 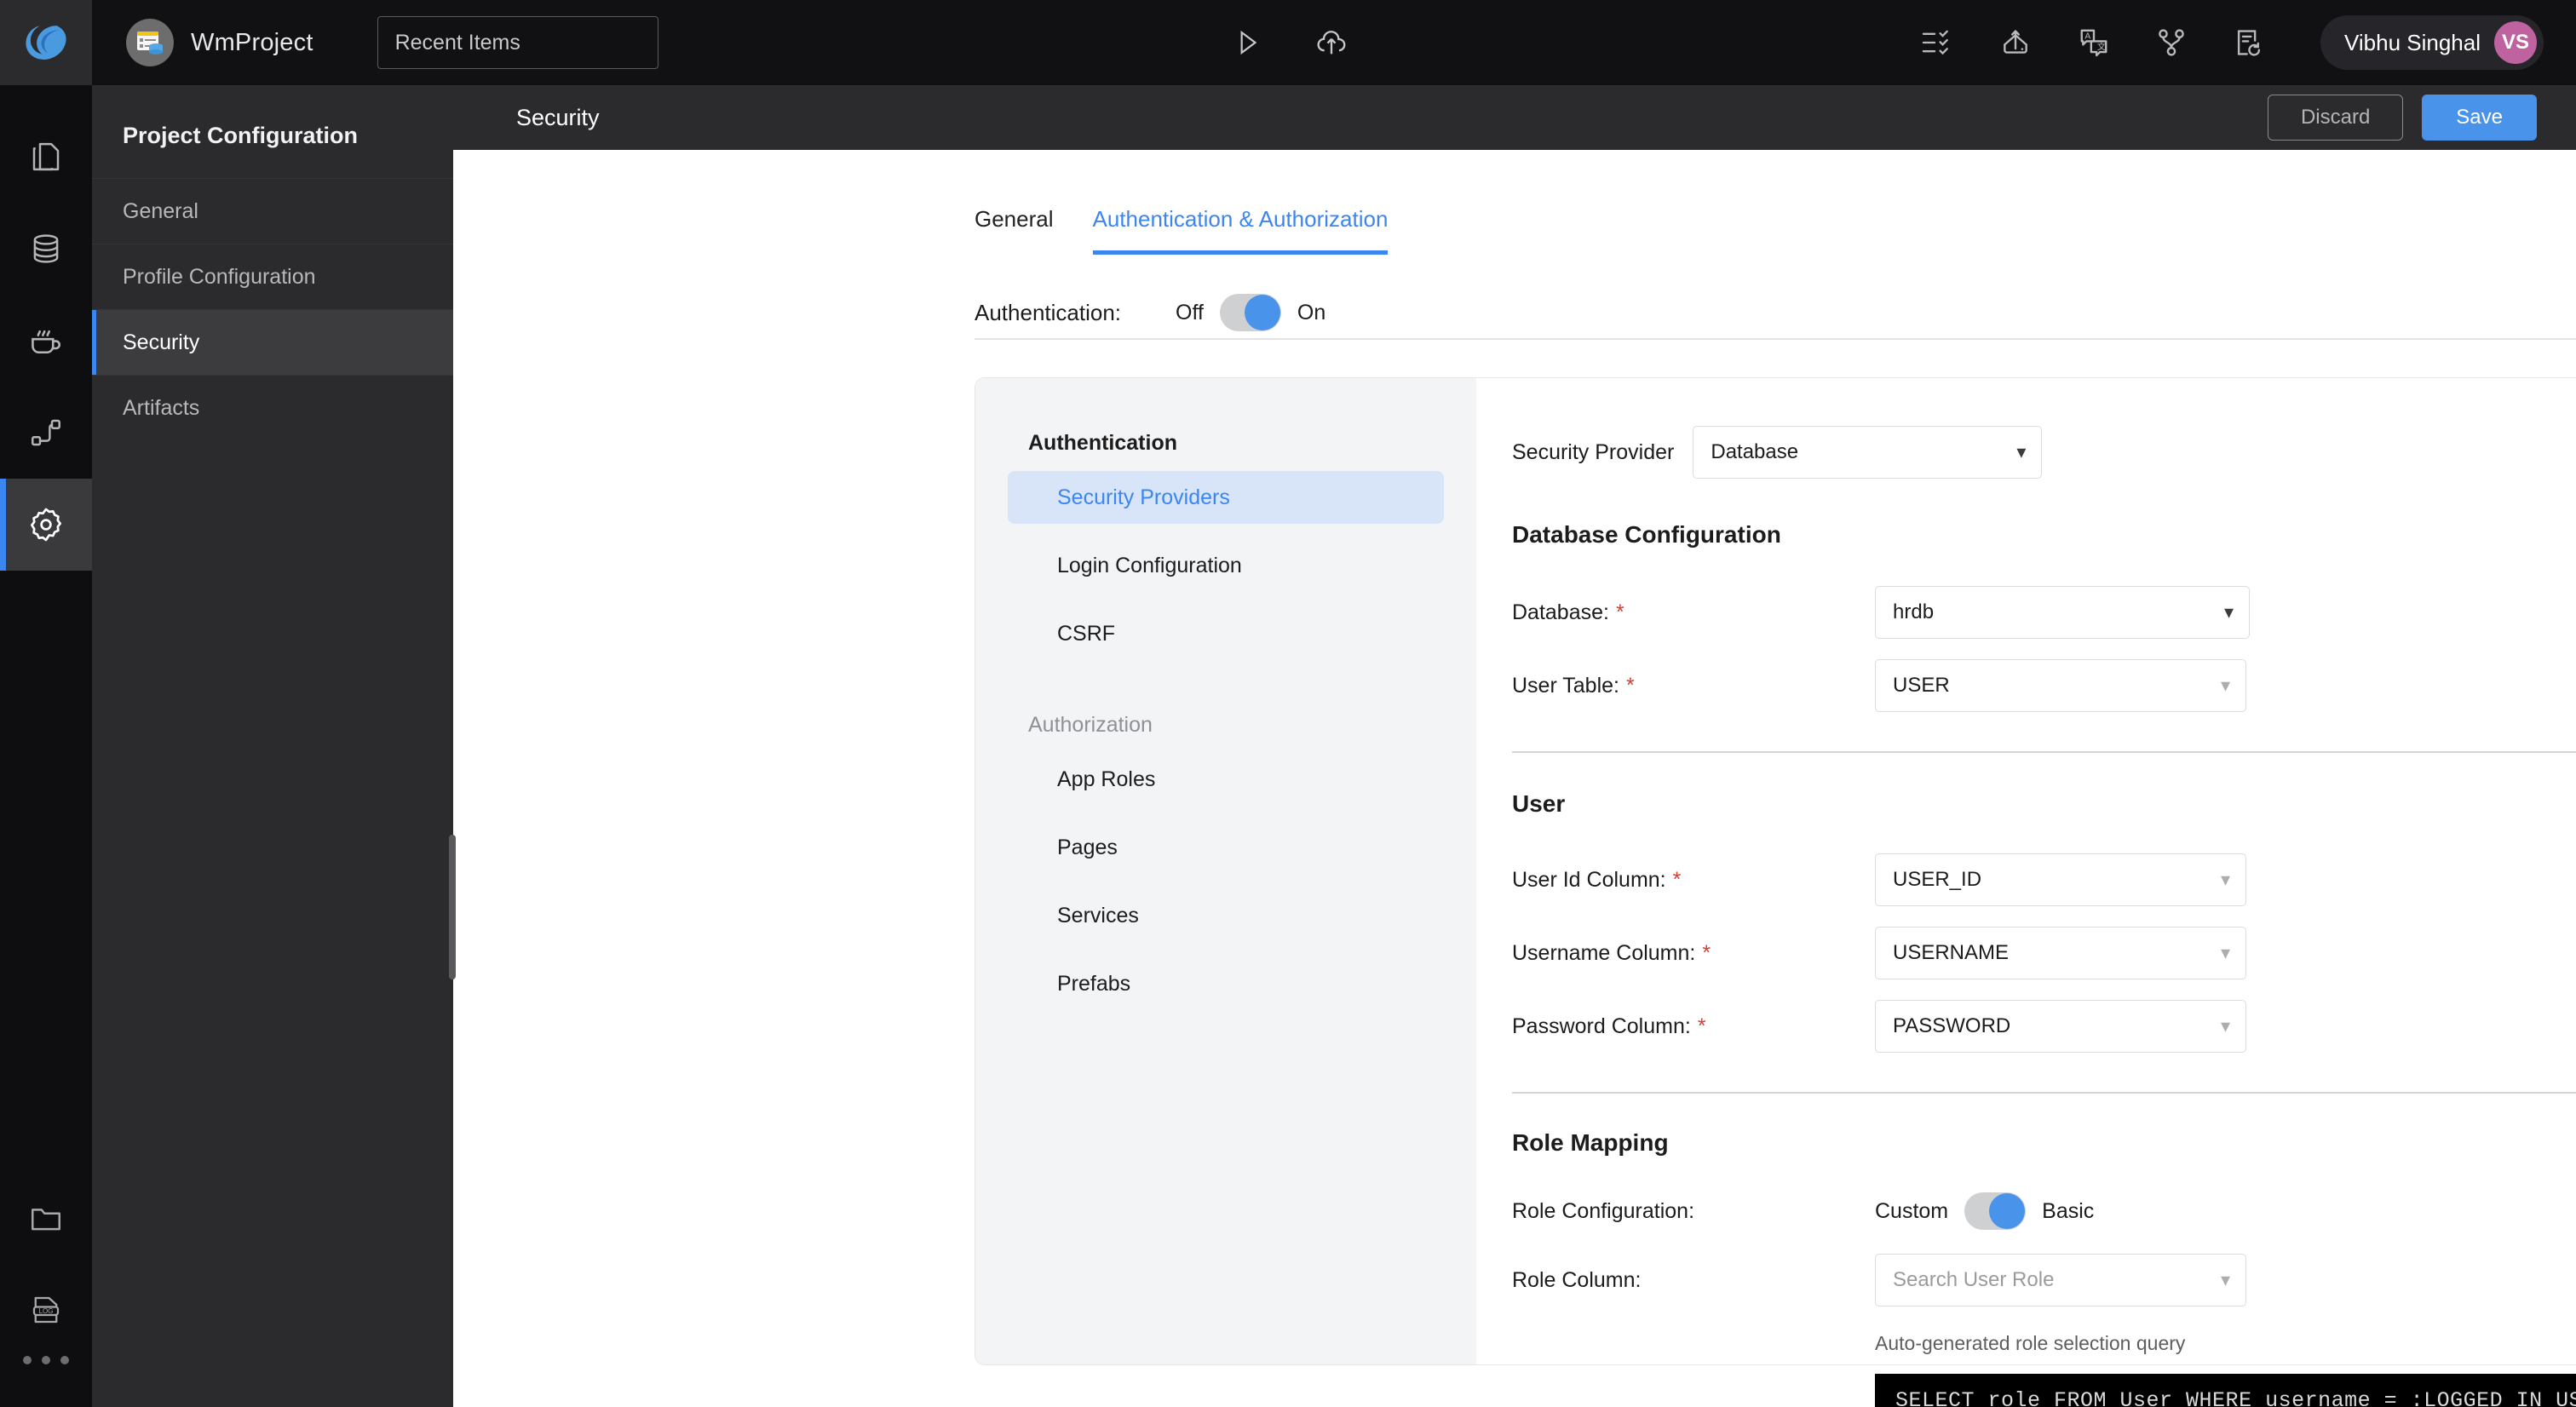 What do you see at coordinates (1776, 312) in the screenshot?
I see `authentication-toggle-row: Authentication: Off On` at bounding box center [1776, 312].